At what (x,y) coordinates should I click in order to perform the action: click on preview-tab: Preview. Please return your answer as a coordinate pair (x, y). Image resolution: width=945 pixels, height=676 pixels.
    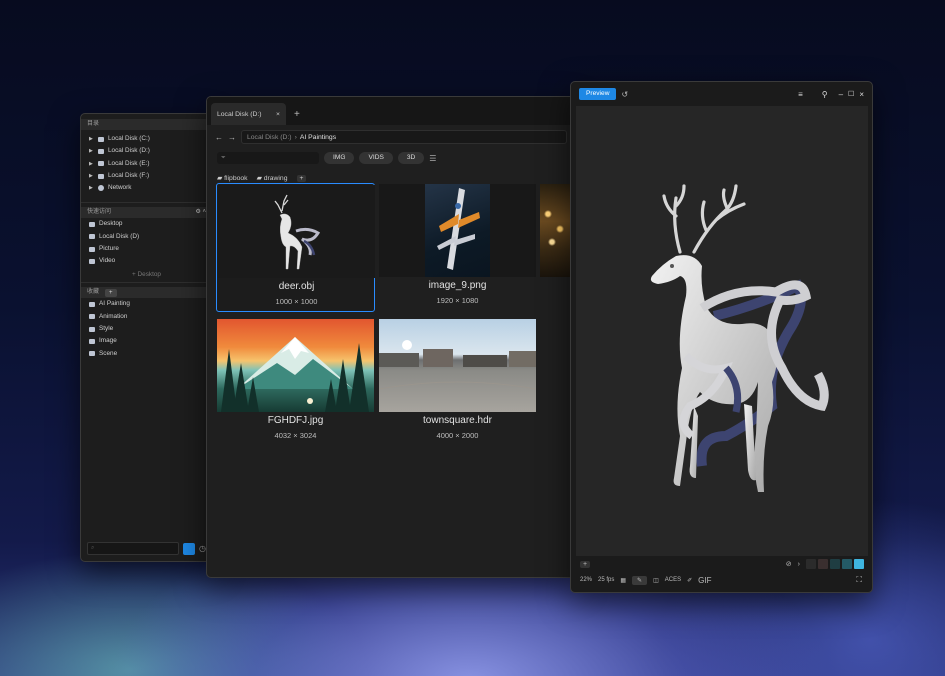
    Looking at the image, I should click on (598, 94).